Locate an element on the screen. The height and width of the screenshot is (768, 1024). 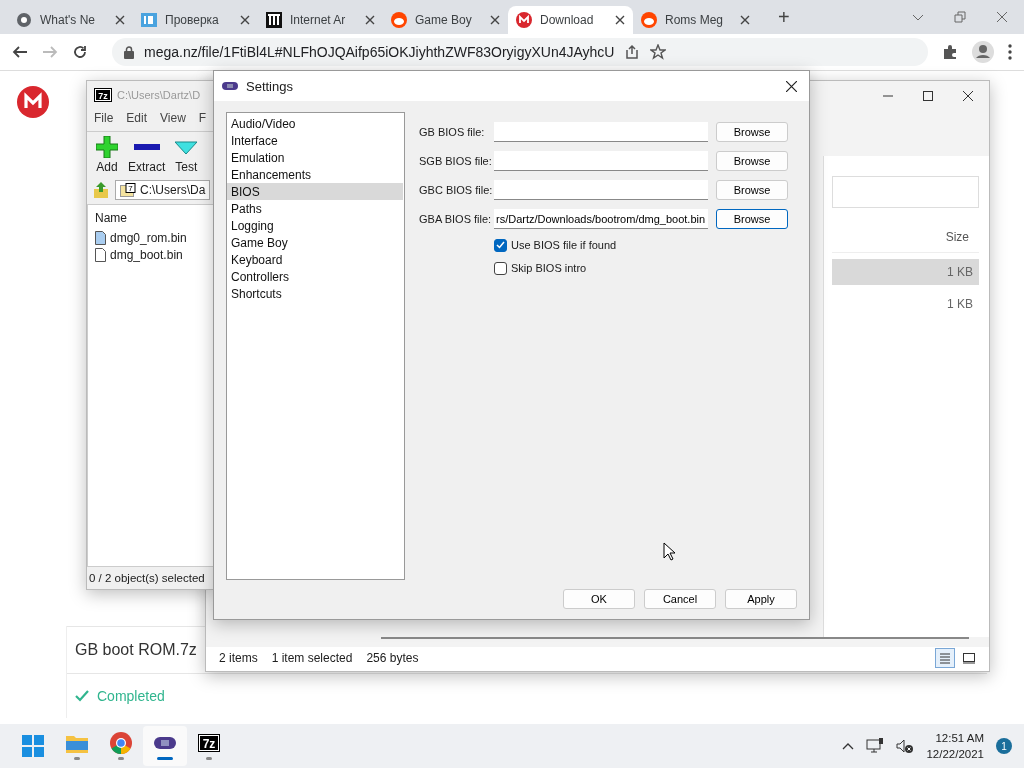
category-item: Shortcuts is located at coordinates (315, 293).